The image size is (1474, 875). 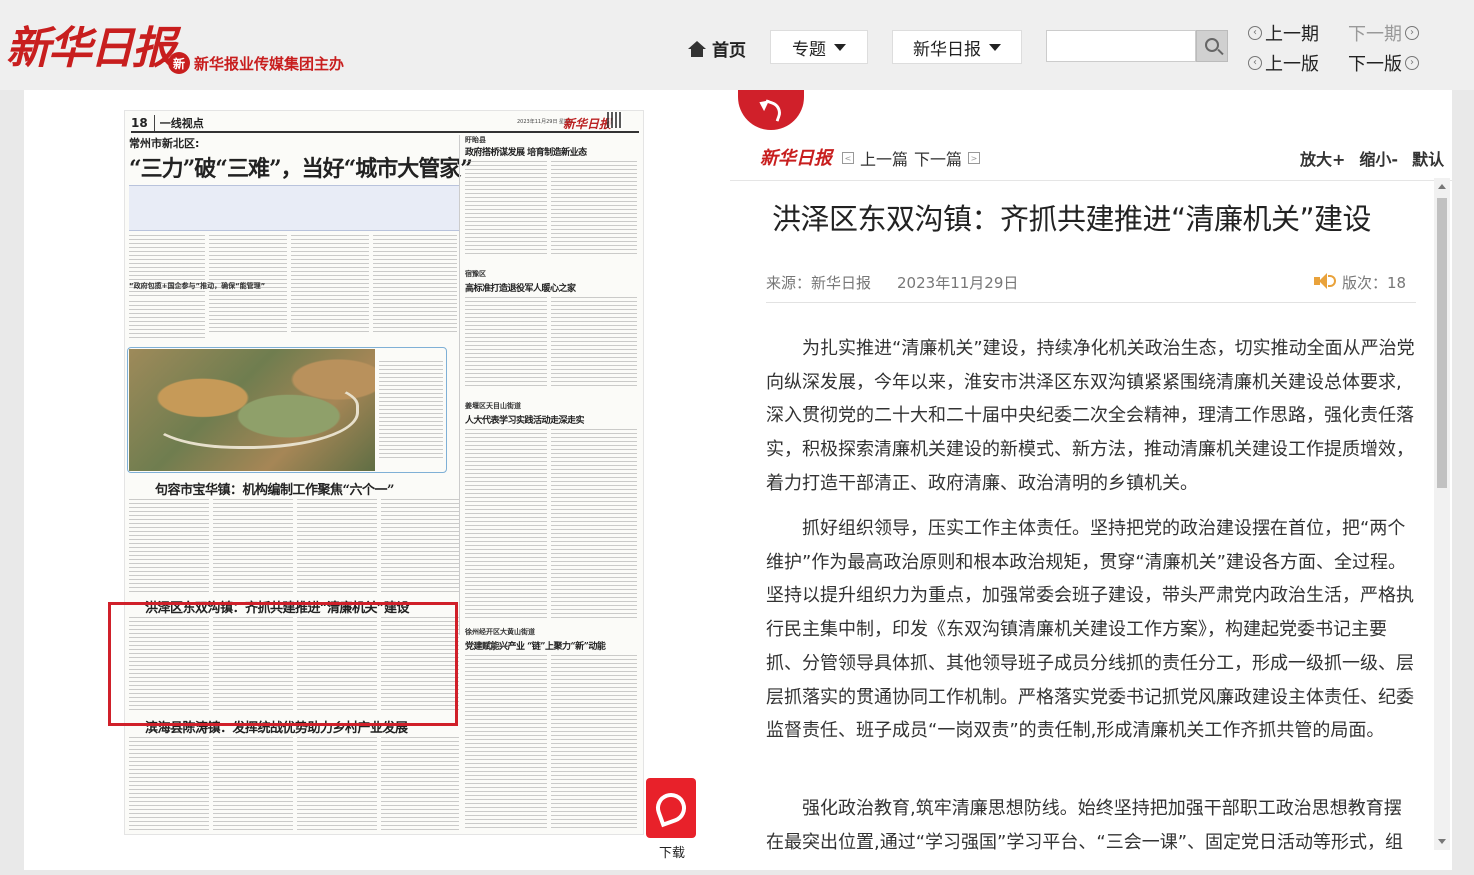 What do you see at coordinates (1442, 514) in the screenshot?
I see `article-scrollbar` at bounding box center [1442, 514].